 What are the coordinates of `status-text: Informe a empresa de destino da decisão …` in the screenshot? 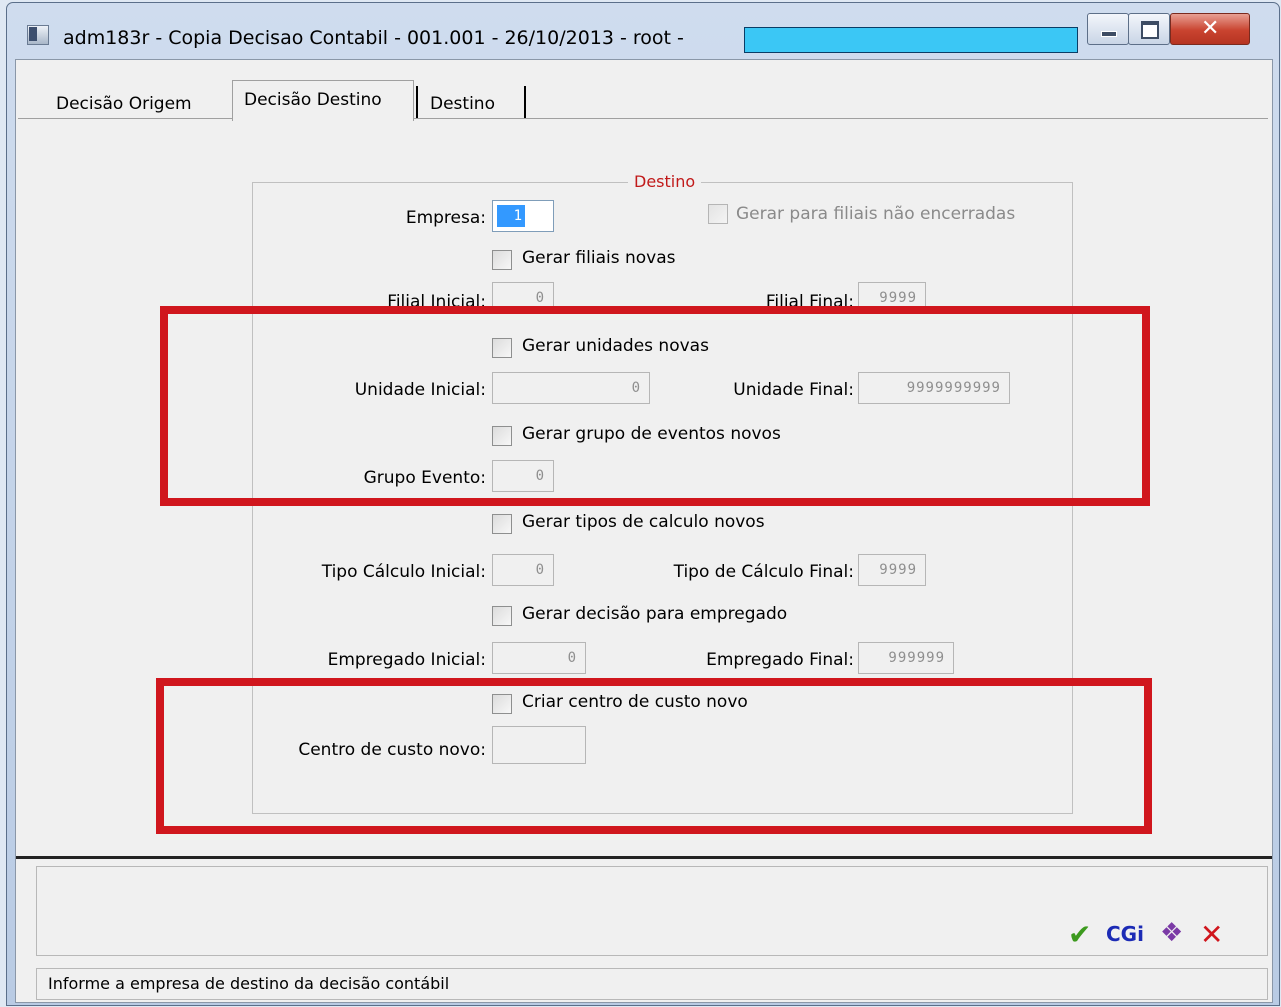 It's located at (249, 983).